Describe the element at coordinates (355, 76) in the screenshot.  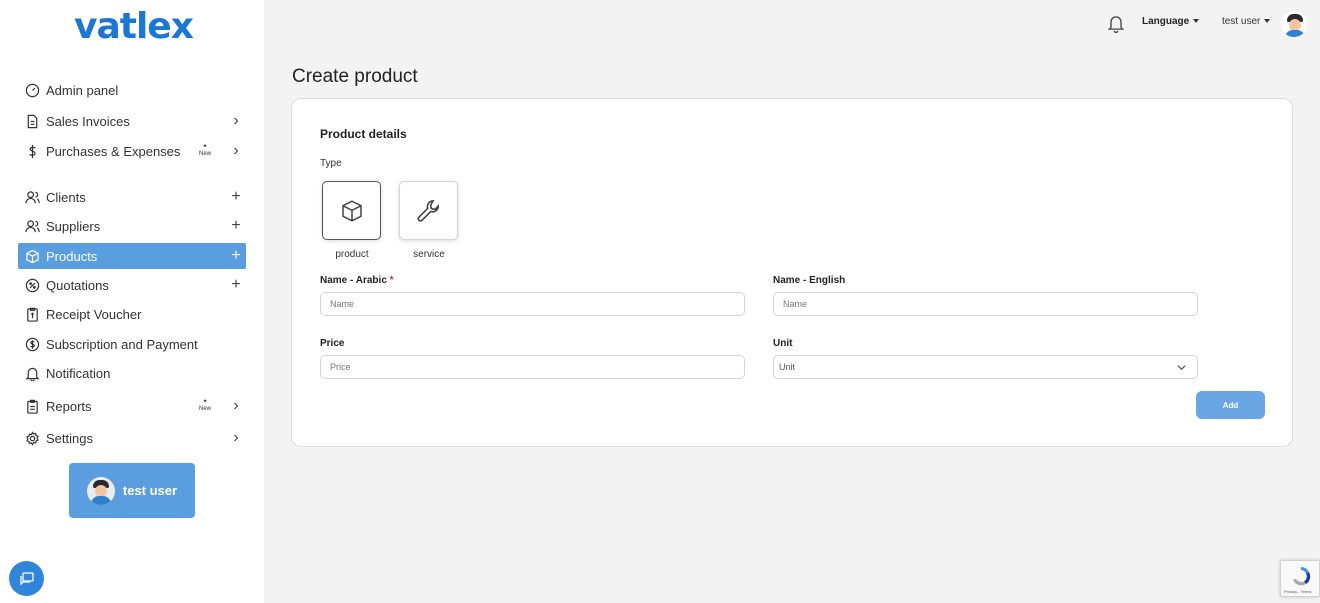
I see `page-title: Create product` at that location.